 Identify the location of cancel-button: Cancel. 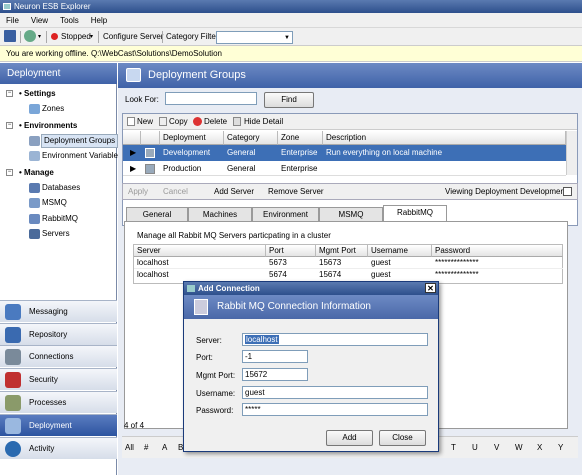
(175, 191).